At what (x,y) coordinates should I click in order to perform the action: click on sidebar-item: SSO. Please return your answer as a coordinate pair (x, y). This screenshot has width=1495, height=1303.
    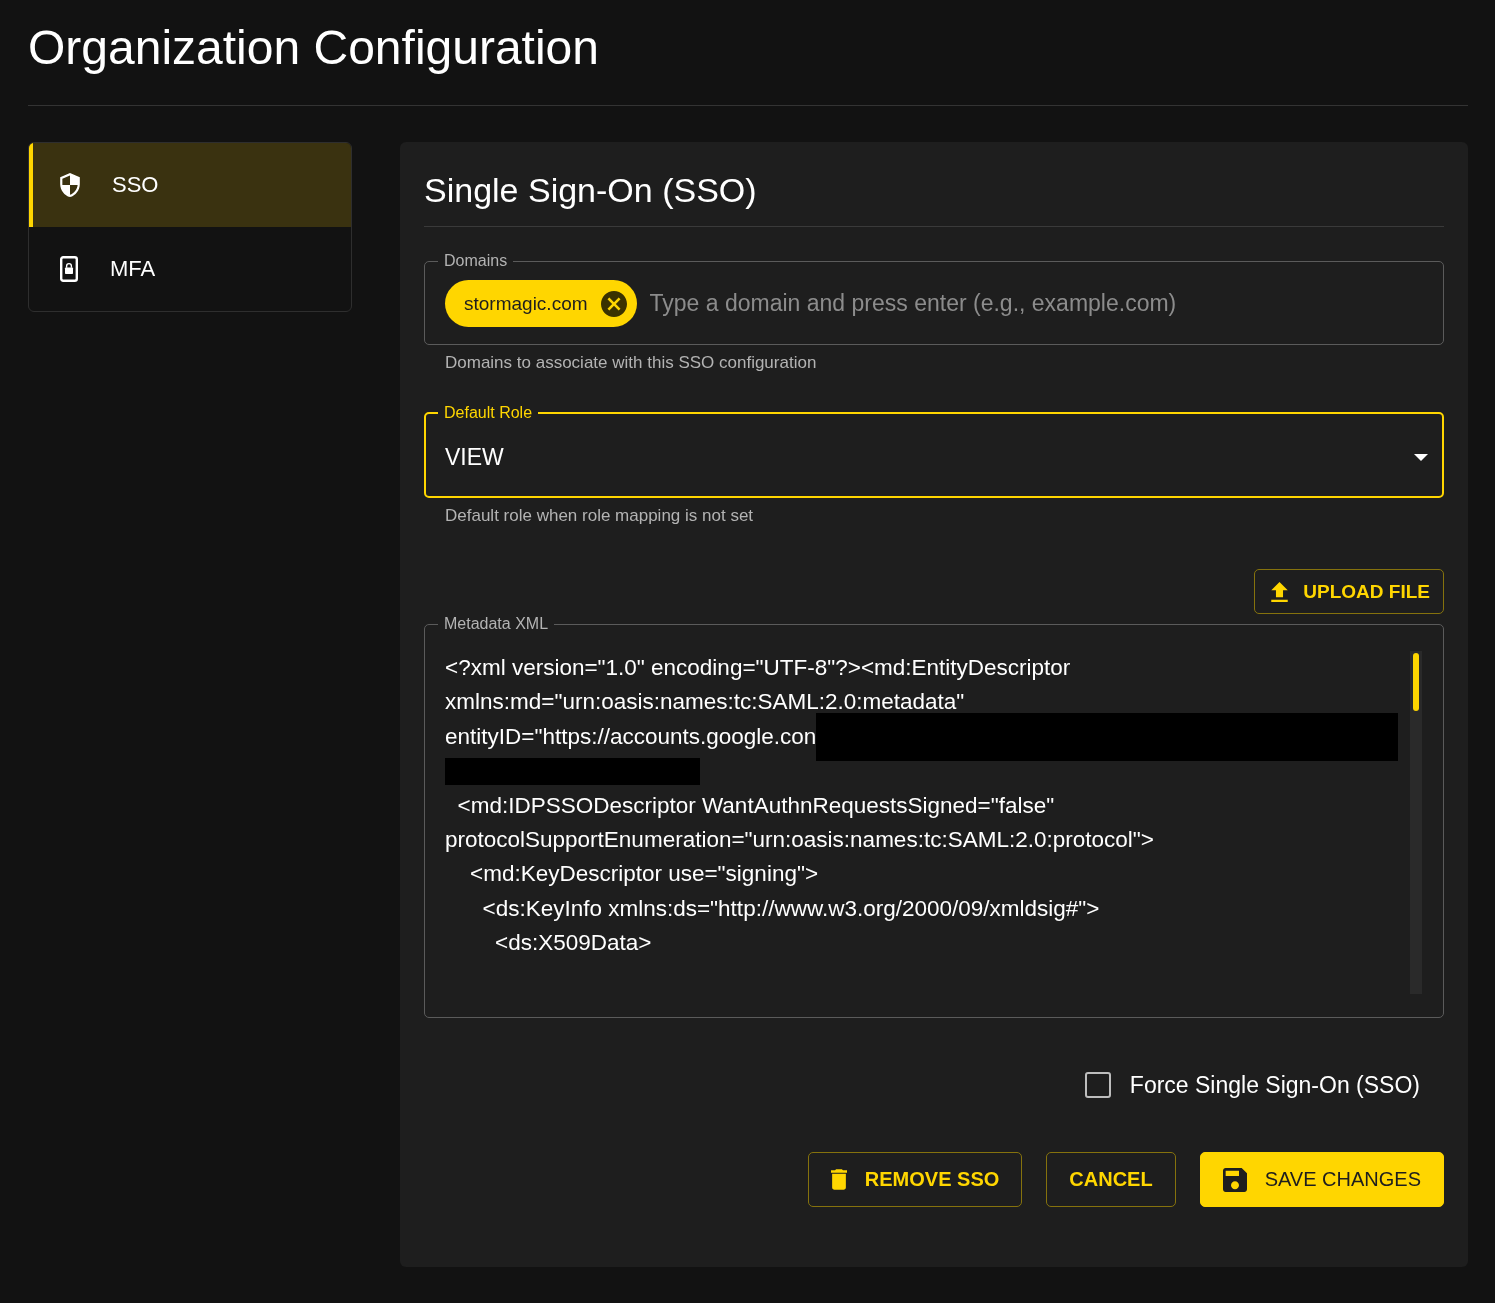
    Looking at the image, I should click on (190, 185).